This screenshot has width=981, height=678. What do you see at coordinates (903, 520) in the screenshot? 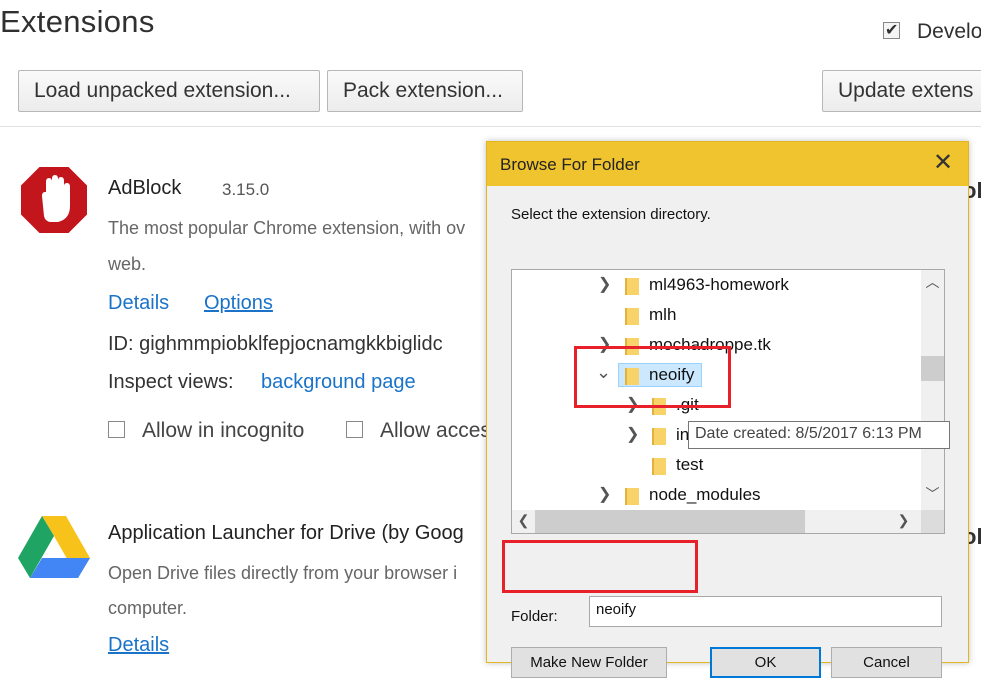
I see `scroll-right-icon: ❯` at bounding box center [903, 520].